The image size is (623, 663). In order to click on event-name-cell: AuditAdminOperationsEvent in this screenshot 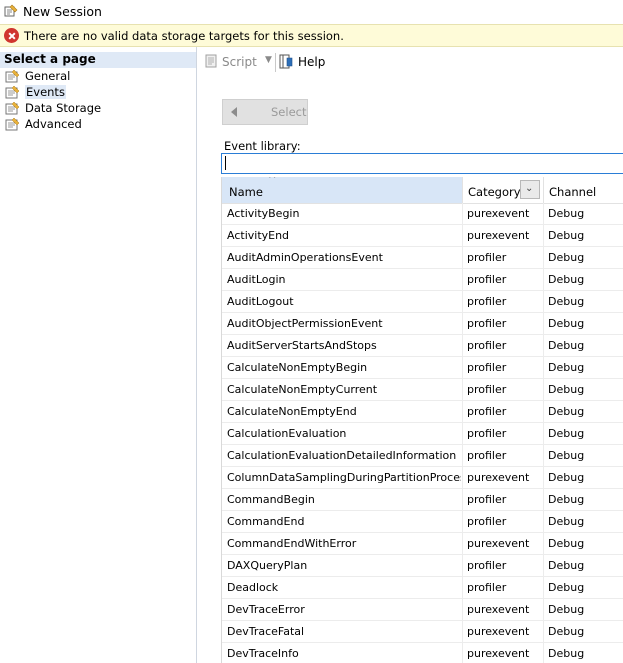, I will do `click(305, 257)`.